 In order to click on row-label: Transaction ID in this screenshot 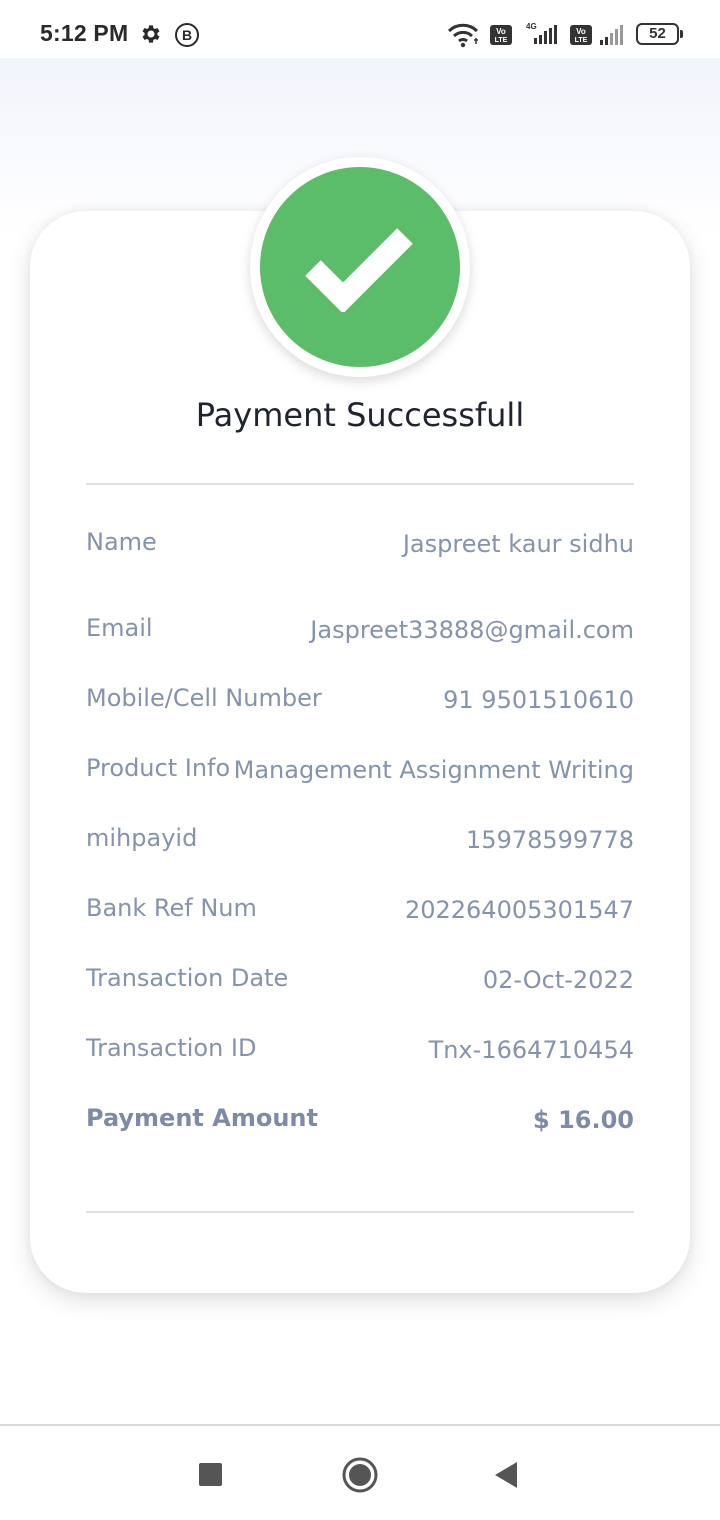, I will do `click(171, 1048)`.